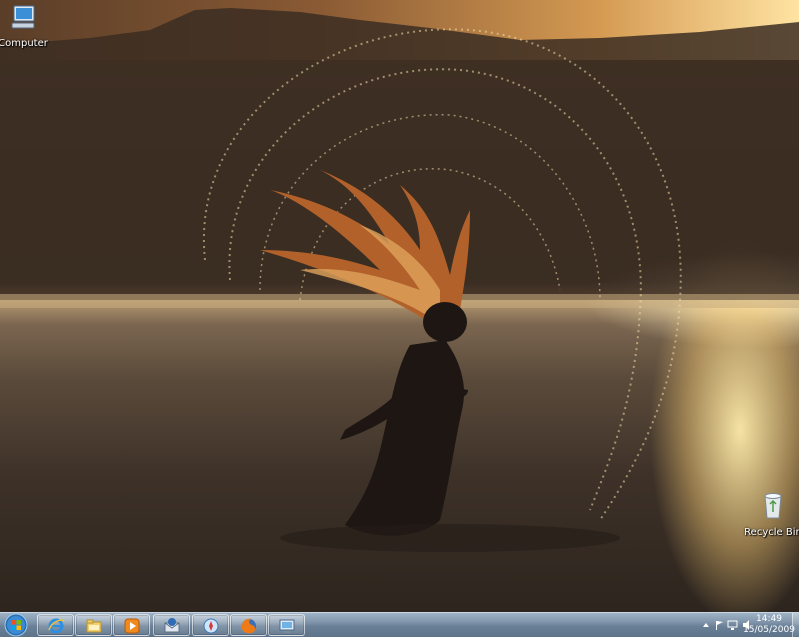 The image size is (799, 642). I want to click on start-button, so click(17, 625).